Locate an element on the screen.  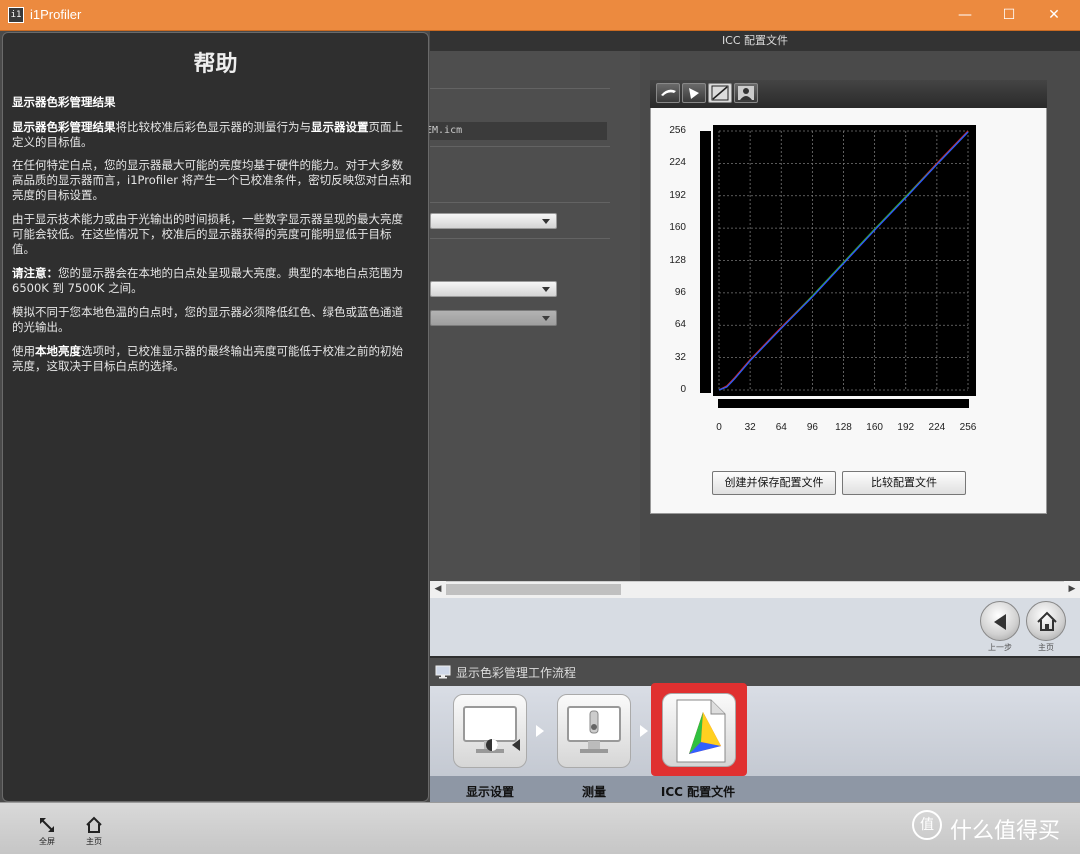
icc-profile-card is located at coordinates (699, 730).